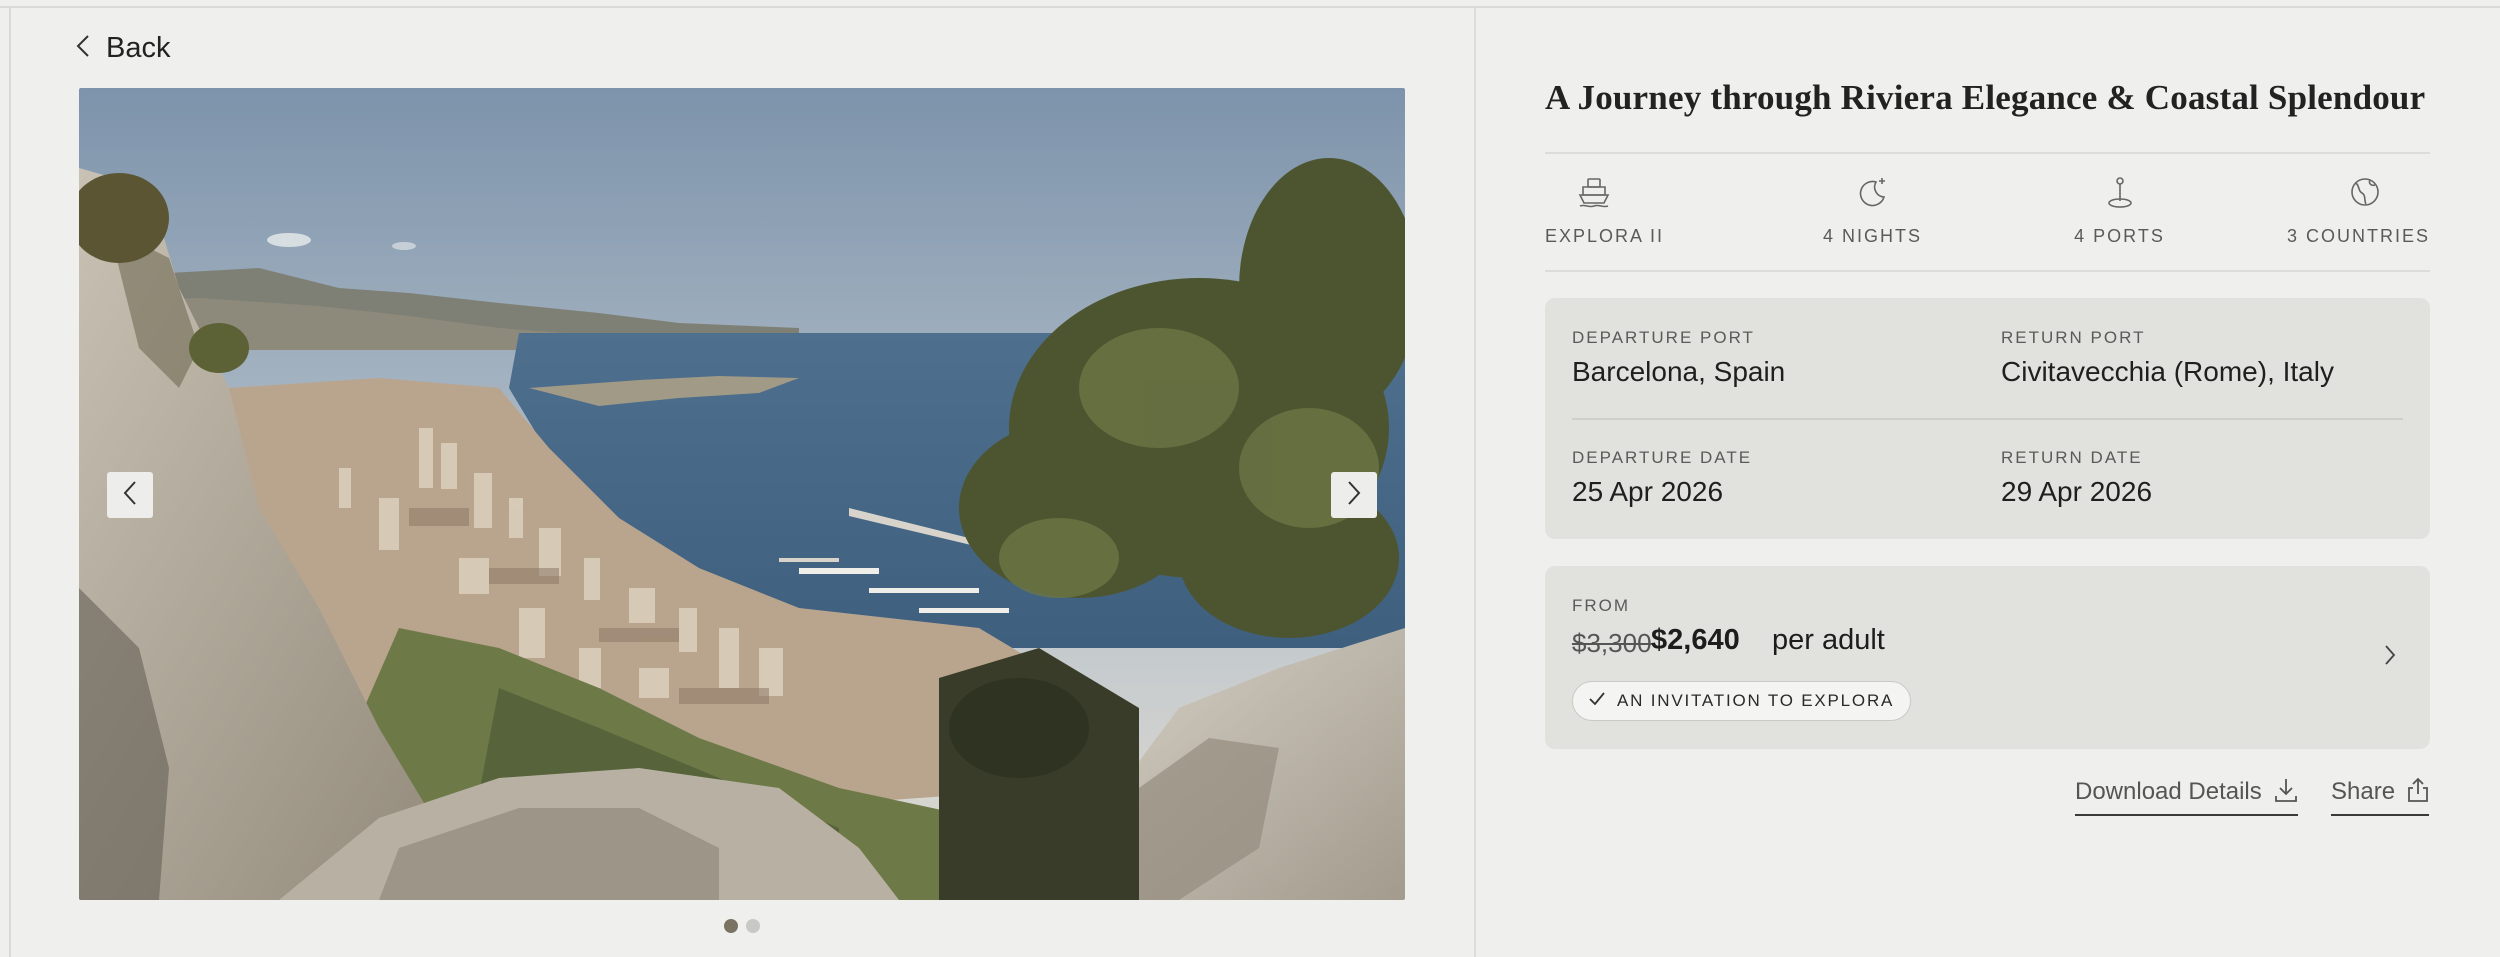 This screenshot has height=957, width=2500. I want to click on itinerary-divider, so click(1987, 419).